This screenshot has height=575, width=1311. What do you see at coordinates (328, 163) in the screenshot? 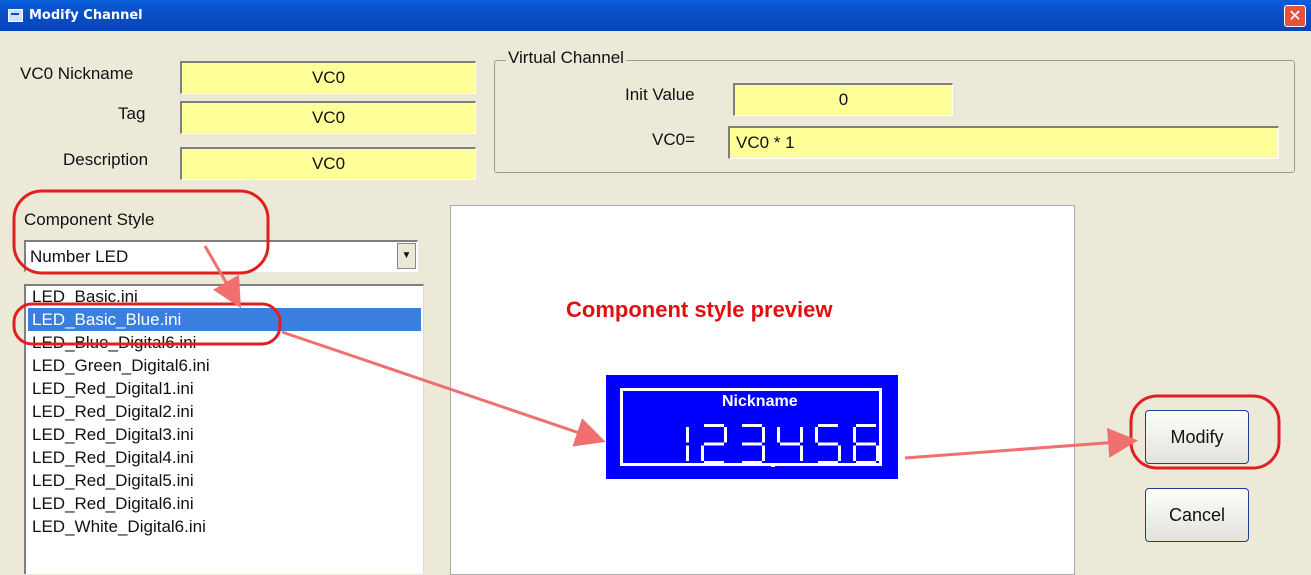
I see `description-field: VC0` at bounding box center [328, 163].